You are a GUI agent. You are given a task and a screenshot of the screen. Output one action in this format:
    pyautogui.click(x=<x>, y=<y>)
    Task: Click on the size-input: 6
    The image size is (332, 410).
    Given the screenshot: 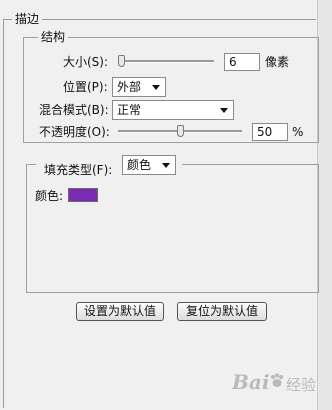 What is the action you would take?
    pyautogui.click(x=242, y=62)
    